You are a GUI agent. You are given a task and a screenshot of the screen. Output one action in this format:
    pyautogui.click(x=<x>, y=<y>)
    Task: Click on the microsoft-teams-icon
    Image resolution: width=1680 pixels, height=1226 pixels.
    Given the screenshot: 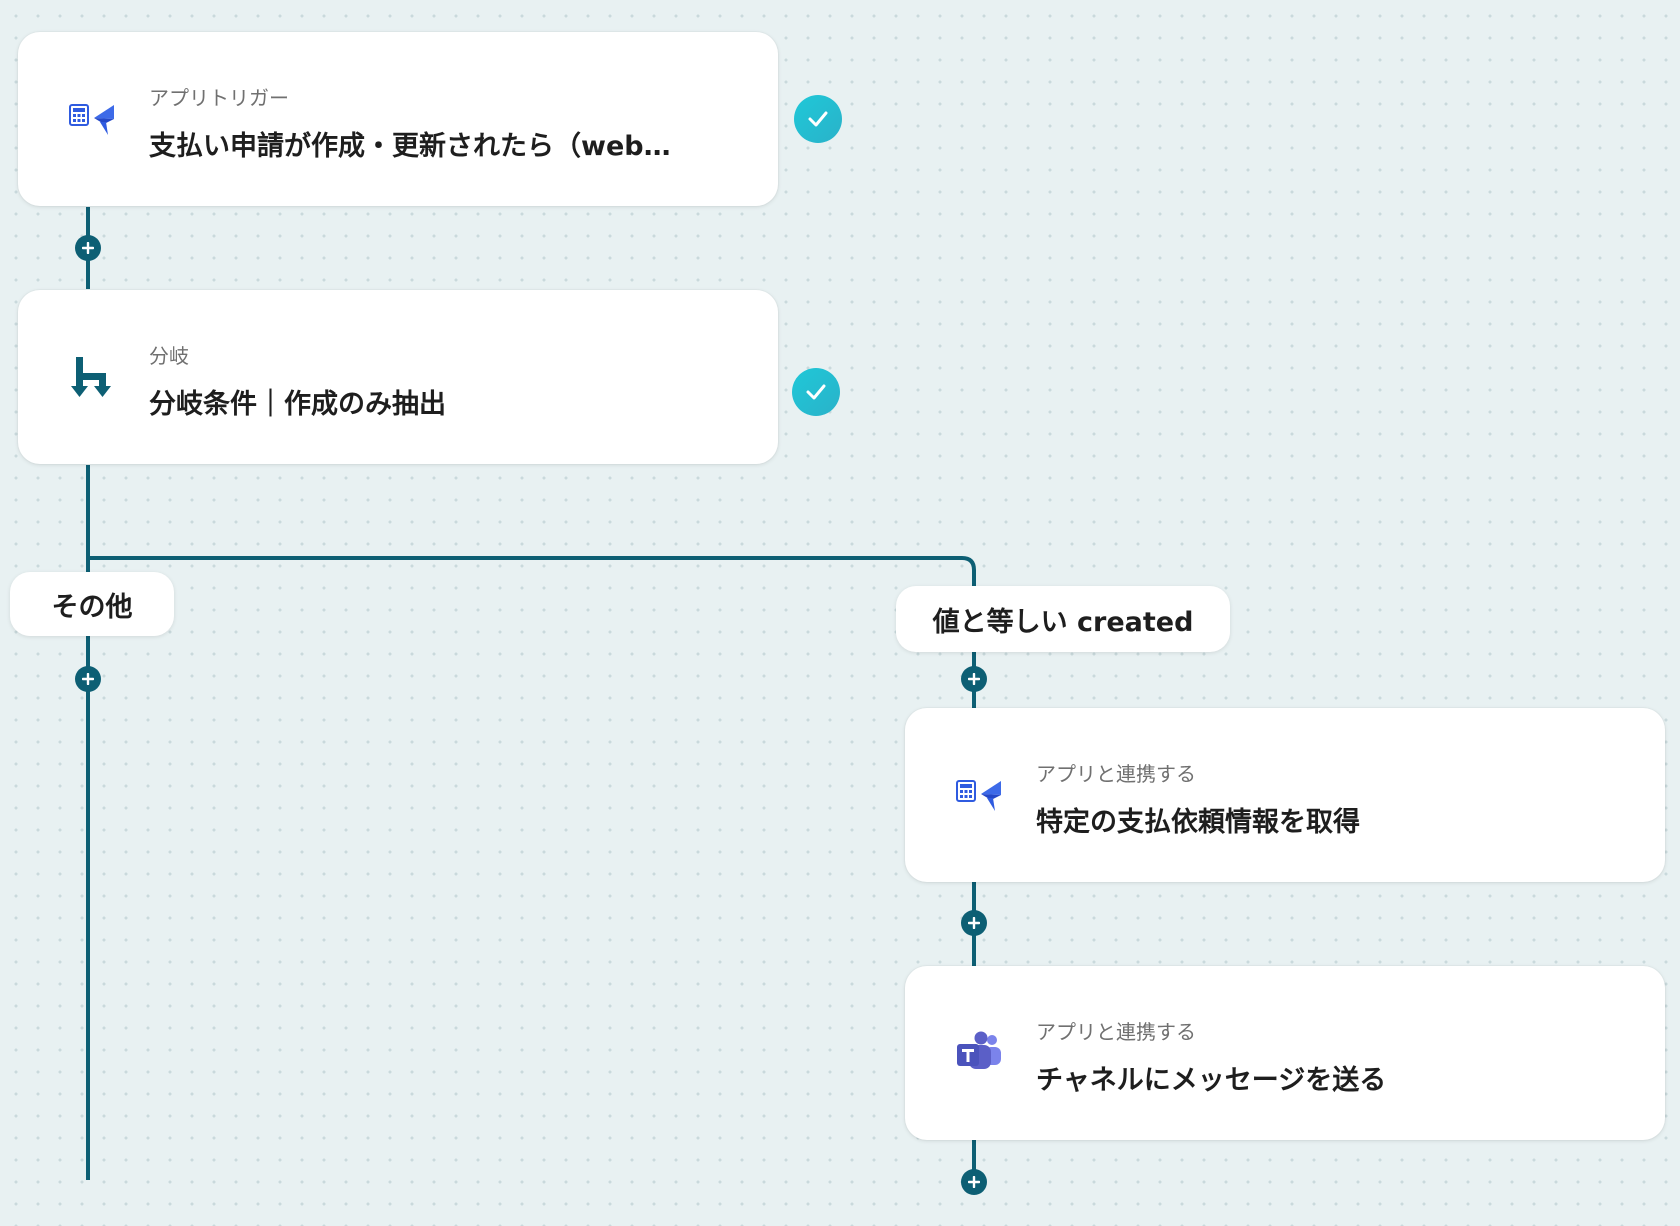 What is the action you would take?
    pyautogui.click(x=979, y=1053)
    